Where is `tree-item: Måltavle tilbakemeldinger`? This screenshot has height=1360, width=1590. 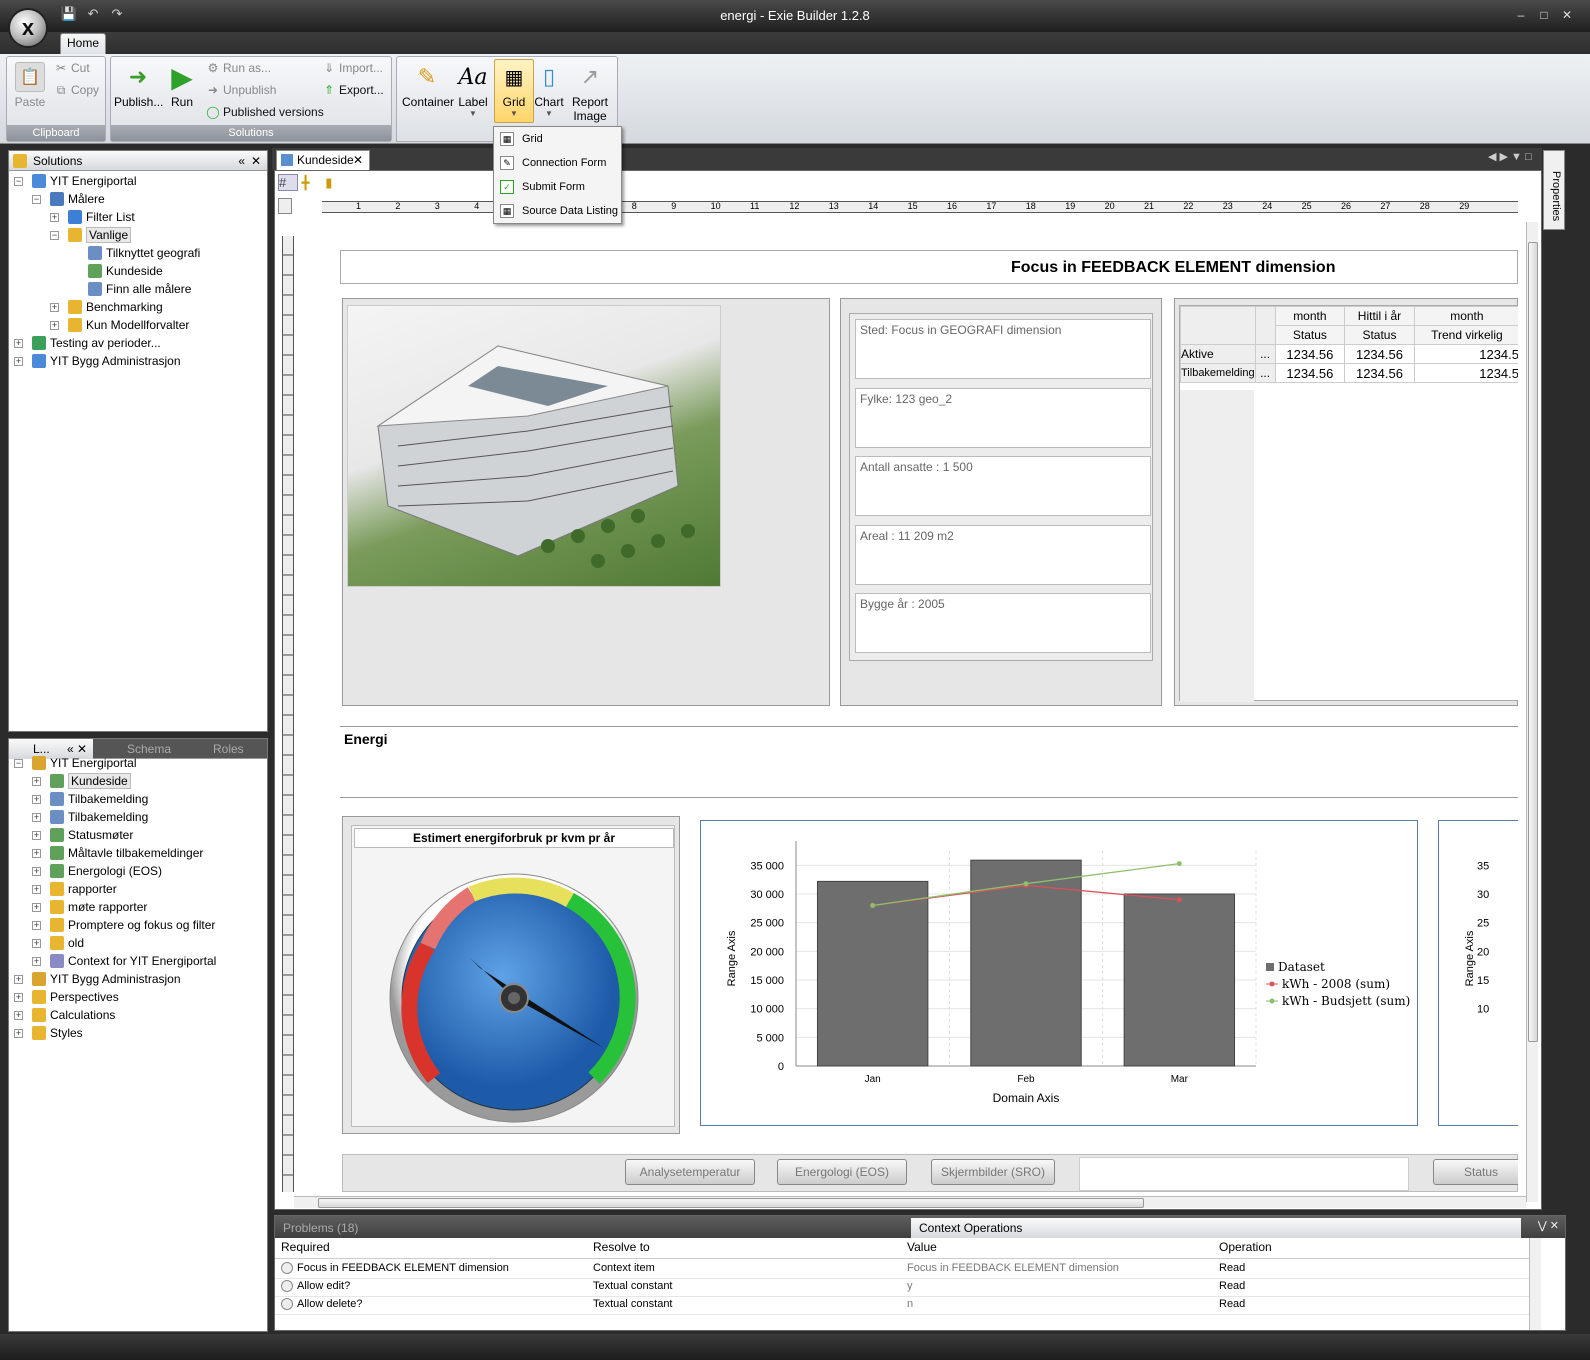 tree-item: Måltavle tilbakemeldinger is located at coordinates (126, 853).